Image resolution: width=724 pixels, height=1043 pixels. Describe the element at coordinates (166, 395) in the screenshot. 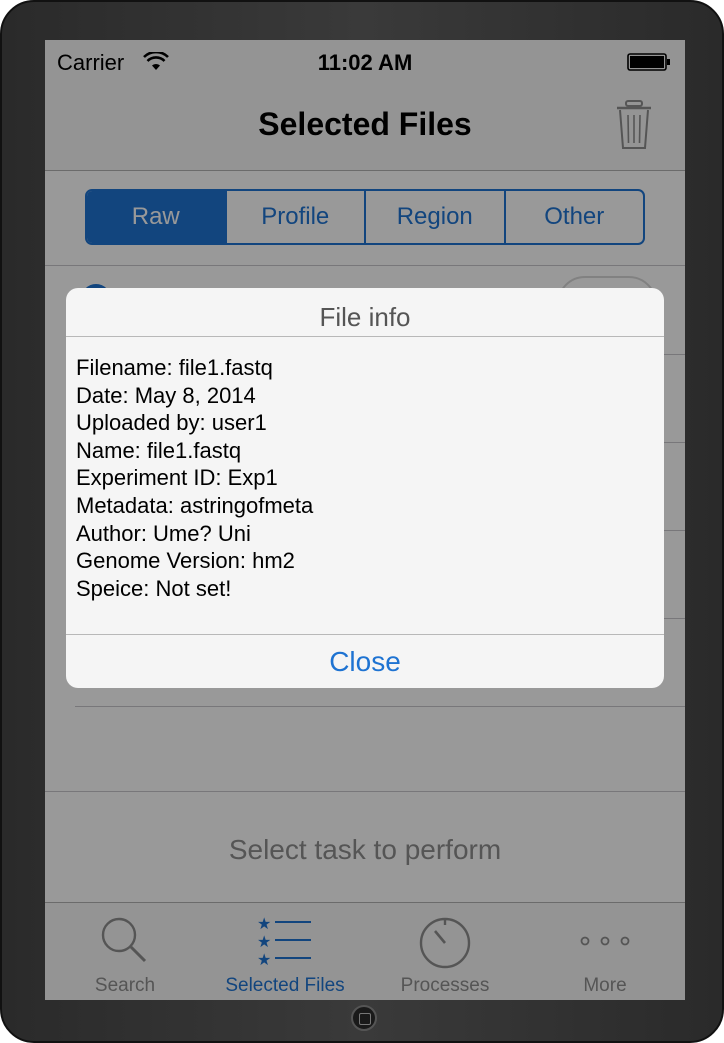

I see `file-info-date: Date: May 8, 2014` at that location.